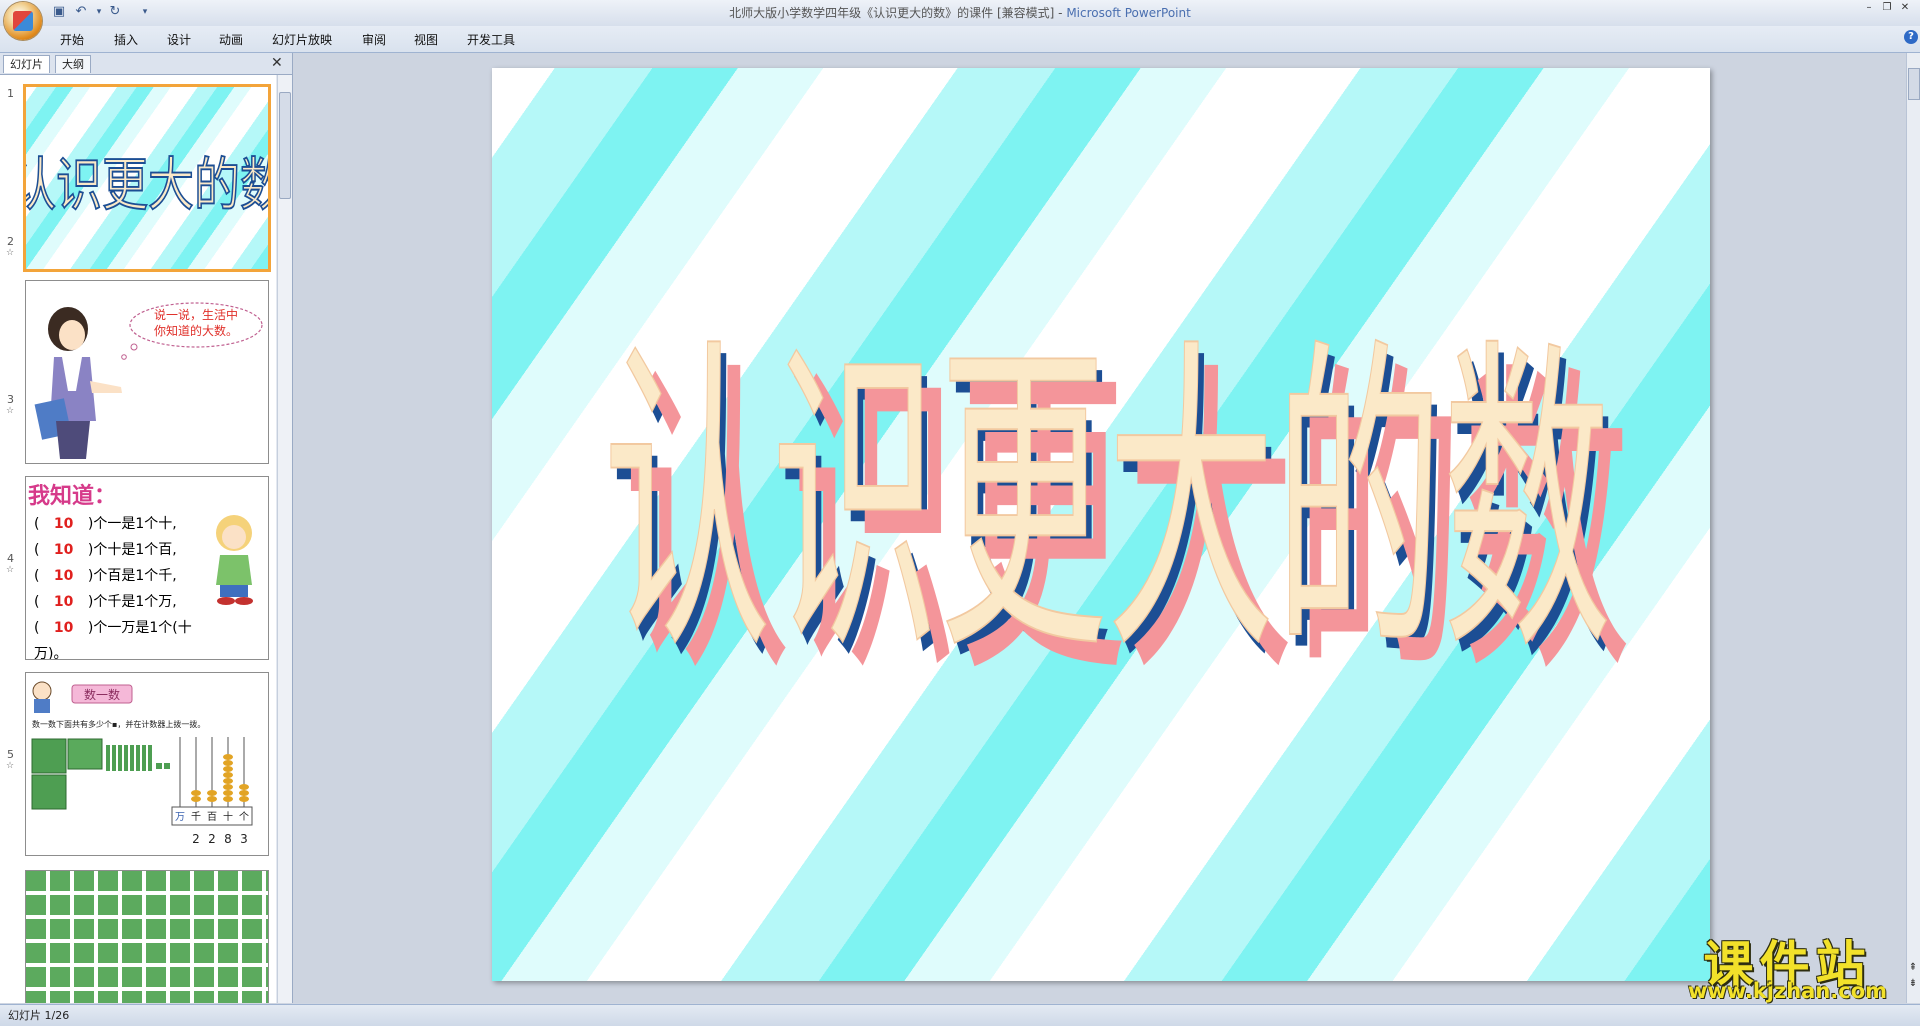  What do you see at coordinates (196, 817) in the screenshot?
I see `abacus-label: 千` at bounding box center [196, 817].